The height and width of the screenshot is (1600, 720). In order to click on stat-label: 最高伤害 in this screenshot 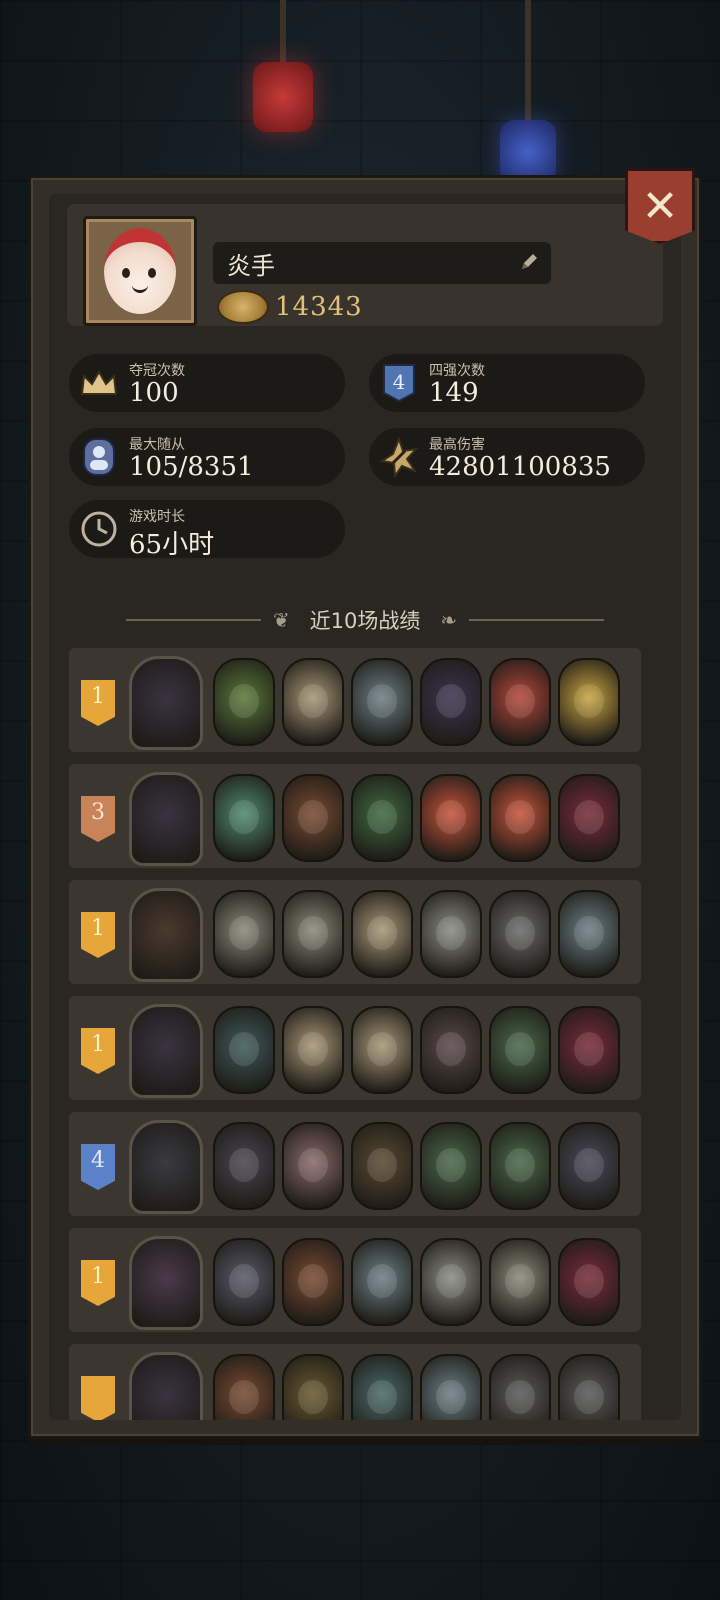, I will do `click(457, 445)`.